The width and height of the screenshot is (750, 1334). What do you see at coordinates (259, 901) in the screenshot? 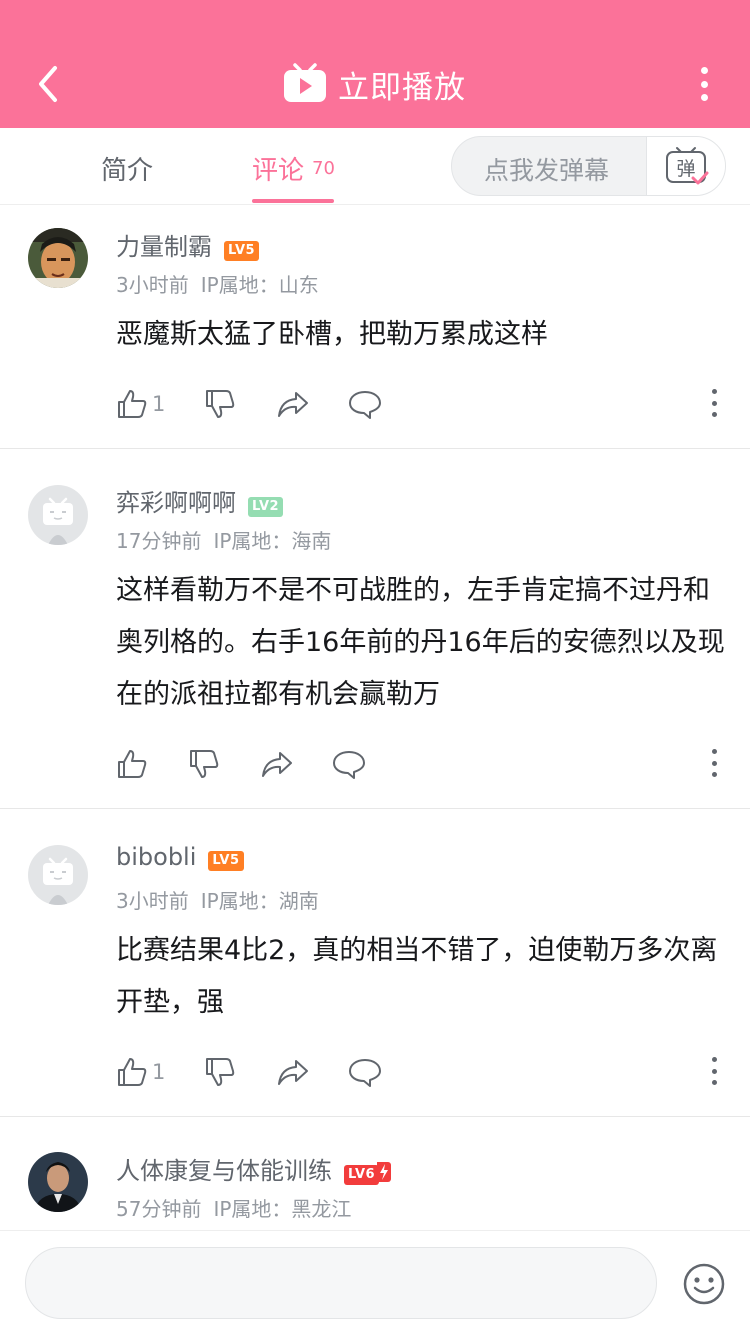
I see `ip-location: IP属地：湖南` at bounding box center [259, 901].